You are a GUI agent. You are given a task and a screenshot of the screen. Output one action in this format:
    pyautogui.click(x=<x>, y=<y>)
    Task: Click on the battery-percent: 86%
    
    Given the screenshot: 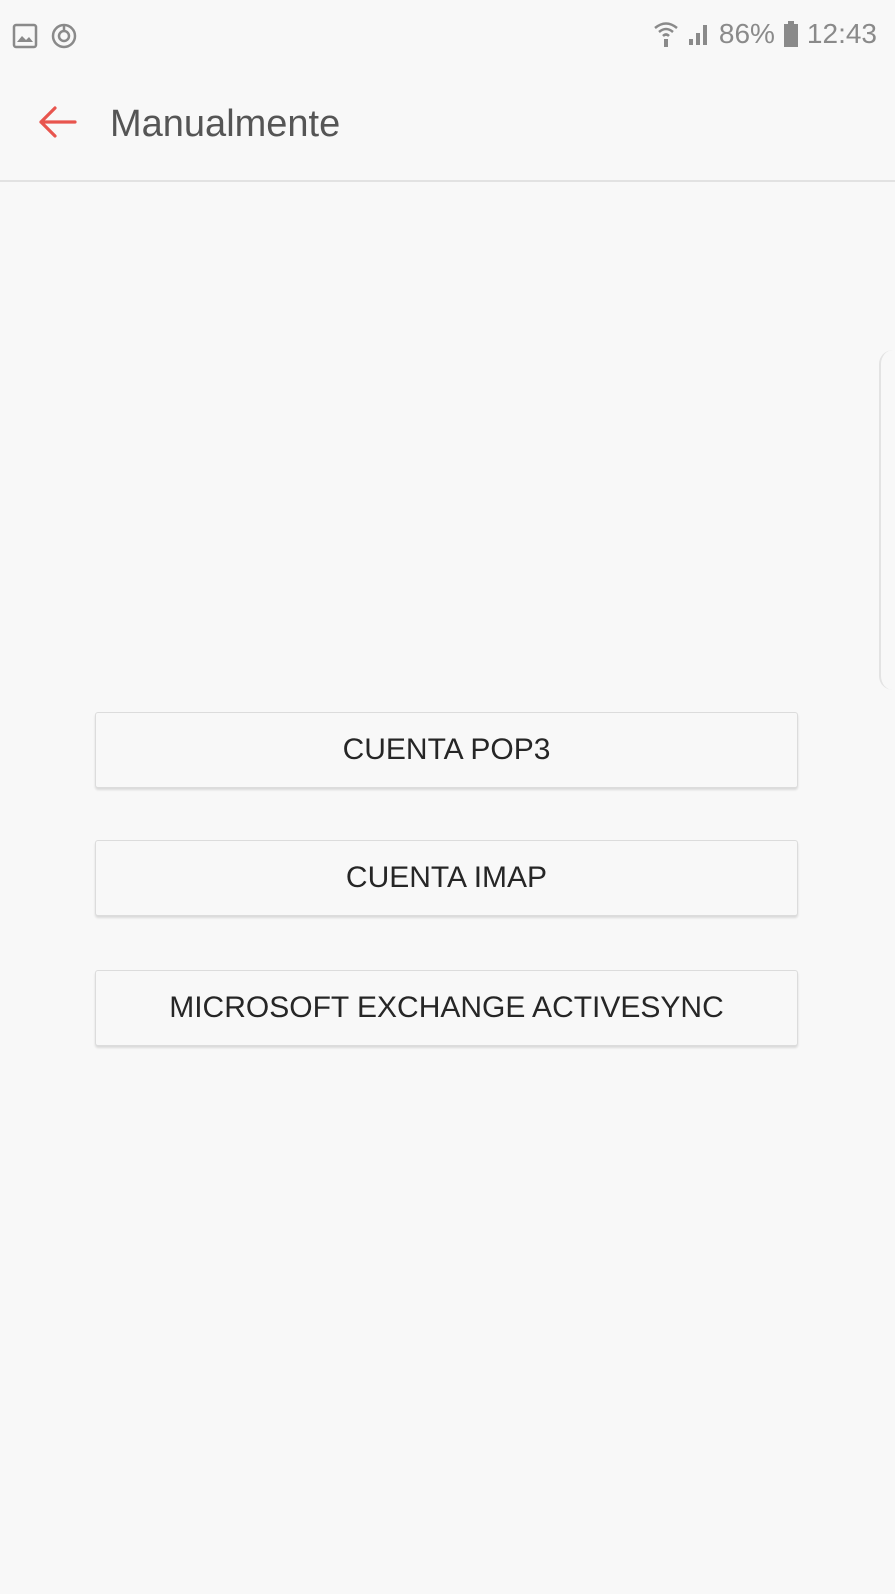 What is the action you would take?
    pyautogui.click(x=746, y=33)
    